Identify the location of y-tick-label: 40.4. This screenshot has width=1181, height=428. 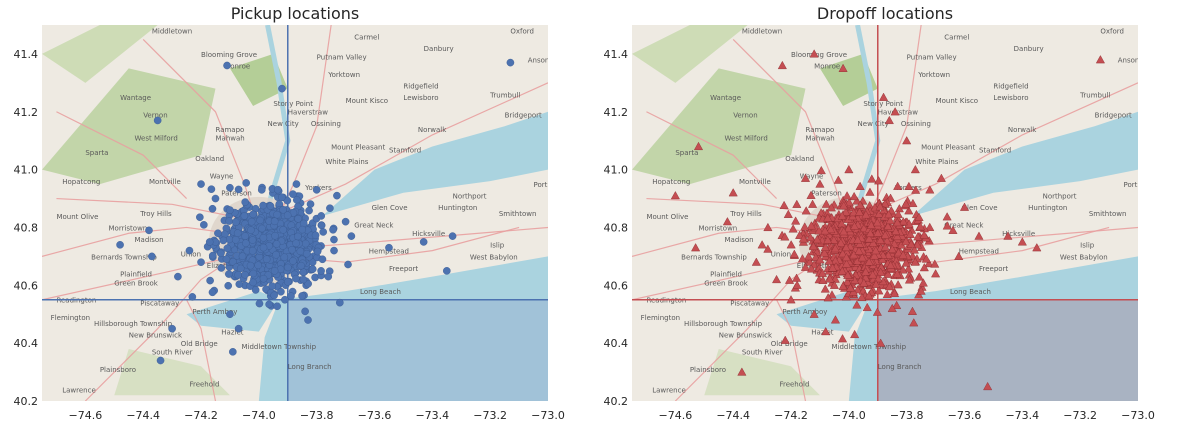
(616, 343).